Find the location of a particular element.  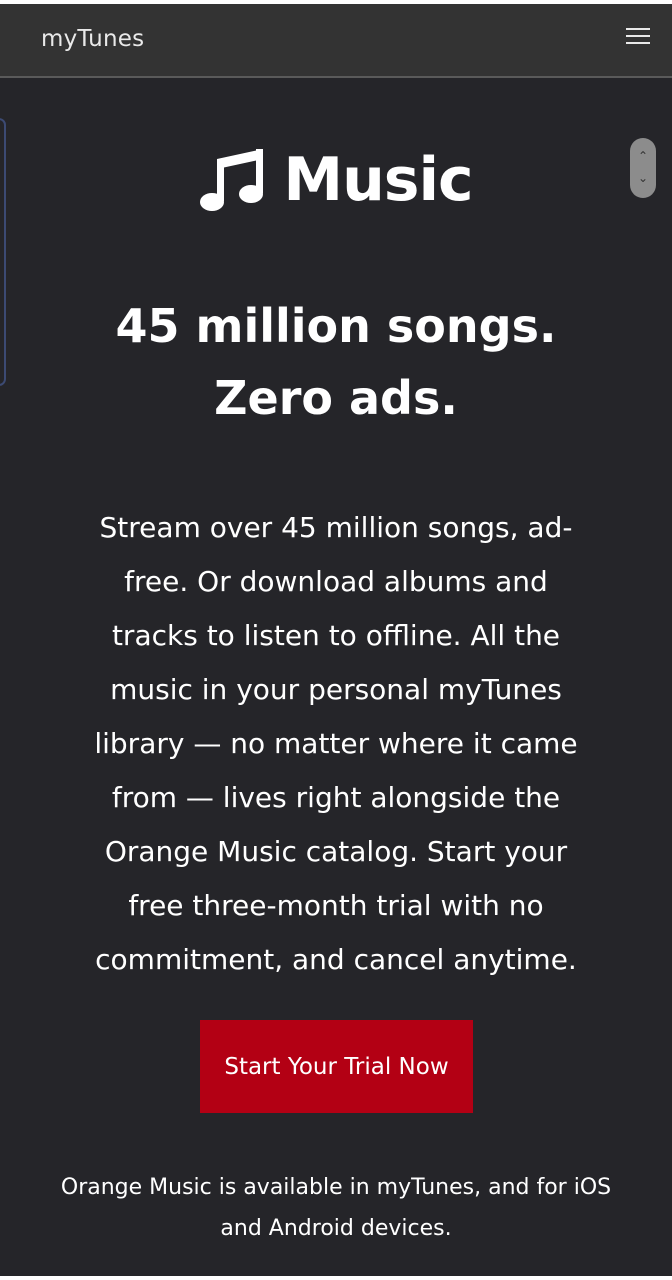

music-note-icon is located at coordinates (232, 180).